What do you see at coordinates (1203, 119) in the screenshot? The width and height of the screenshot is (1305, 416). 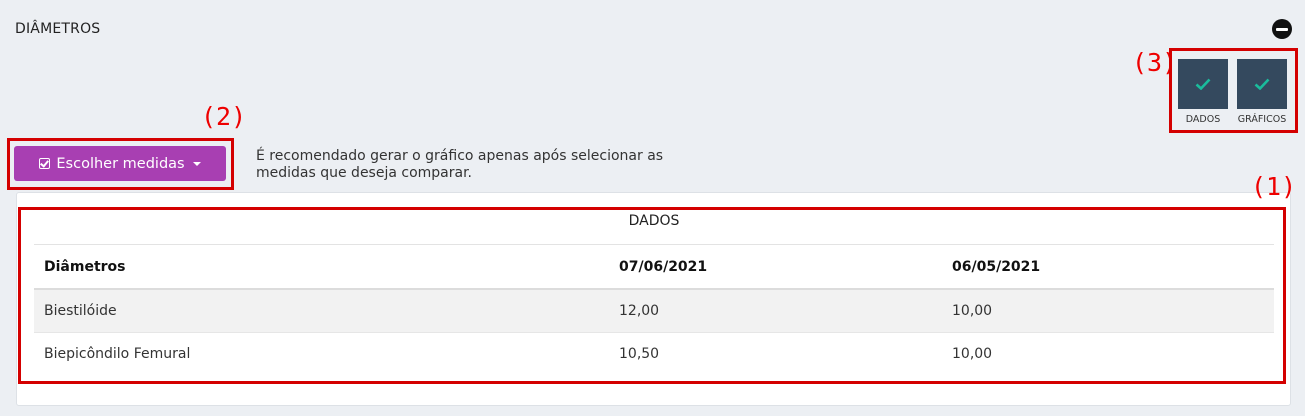 I see `toggle-dados-label: DADOS` at bounding box center [1203, 119].